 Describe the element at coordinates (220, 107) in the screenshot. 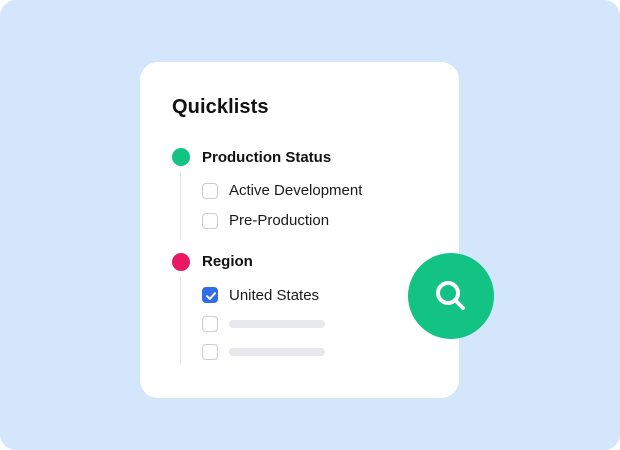

I see `card-title: Quicklists` at that location.